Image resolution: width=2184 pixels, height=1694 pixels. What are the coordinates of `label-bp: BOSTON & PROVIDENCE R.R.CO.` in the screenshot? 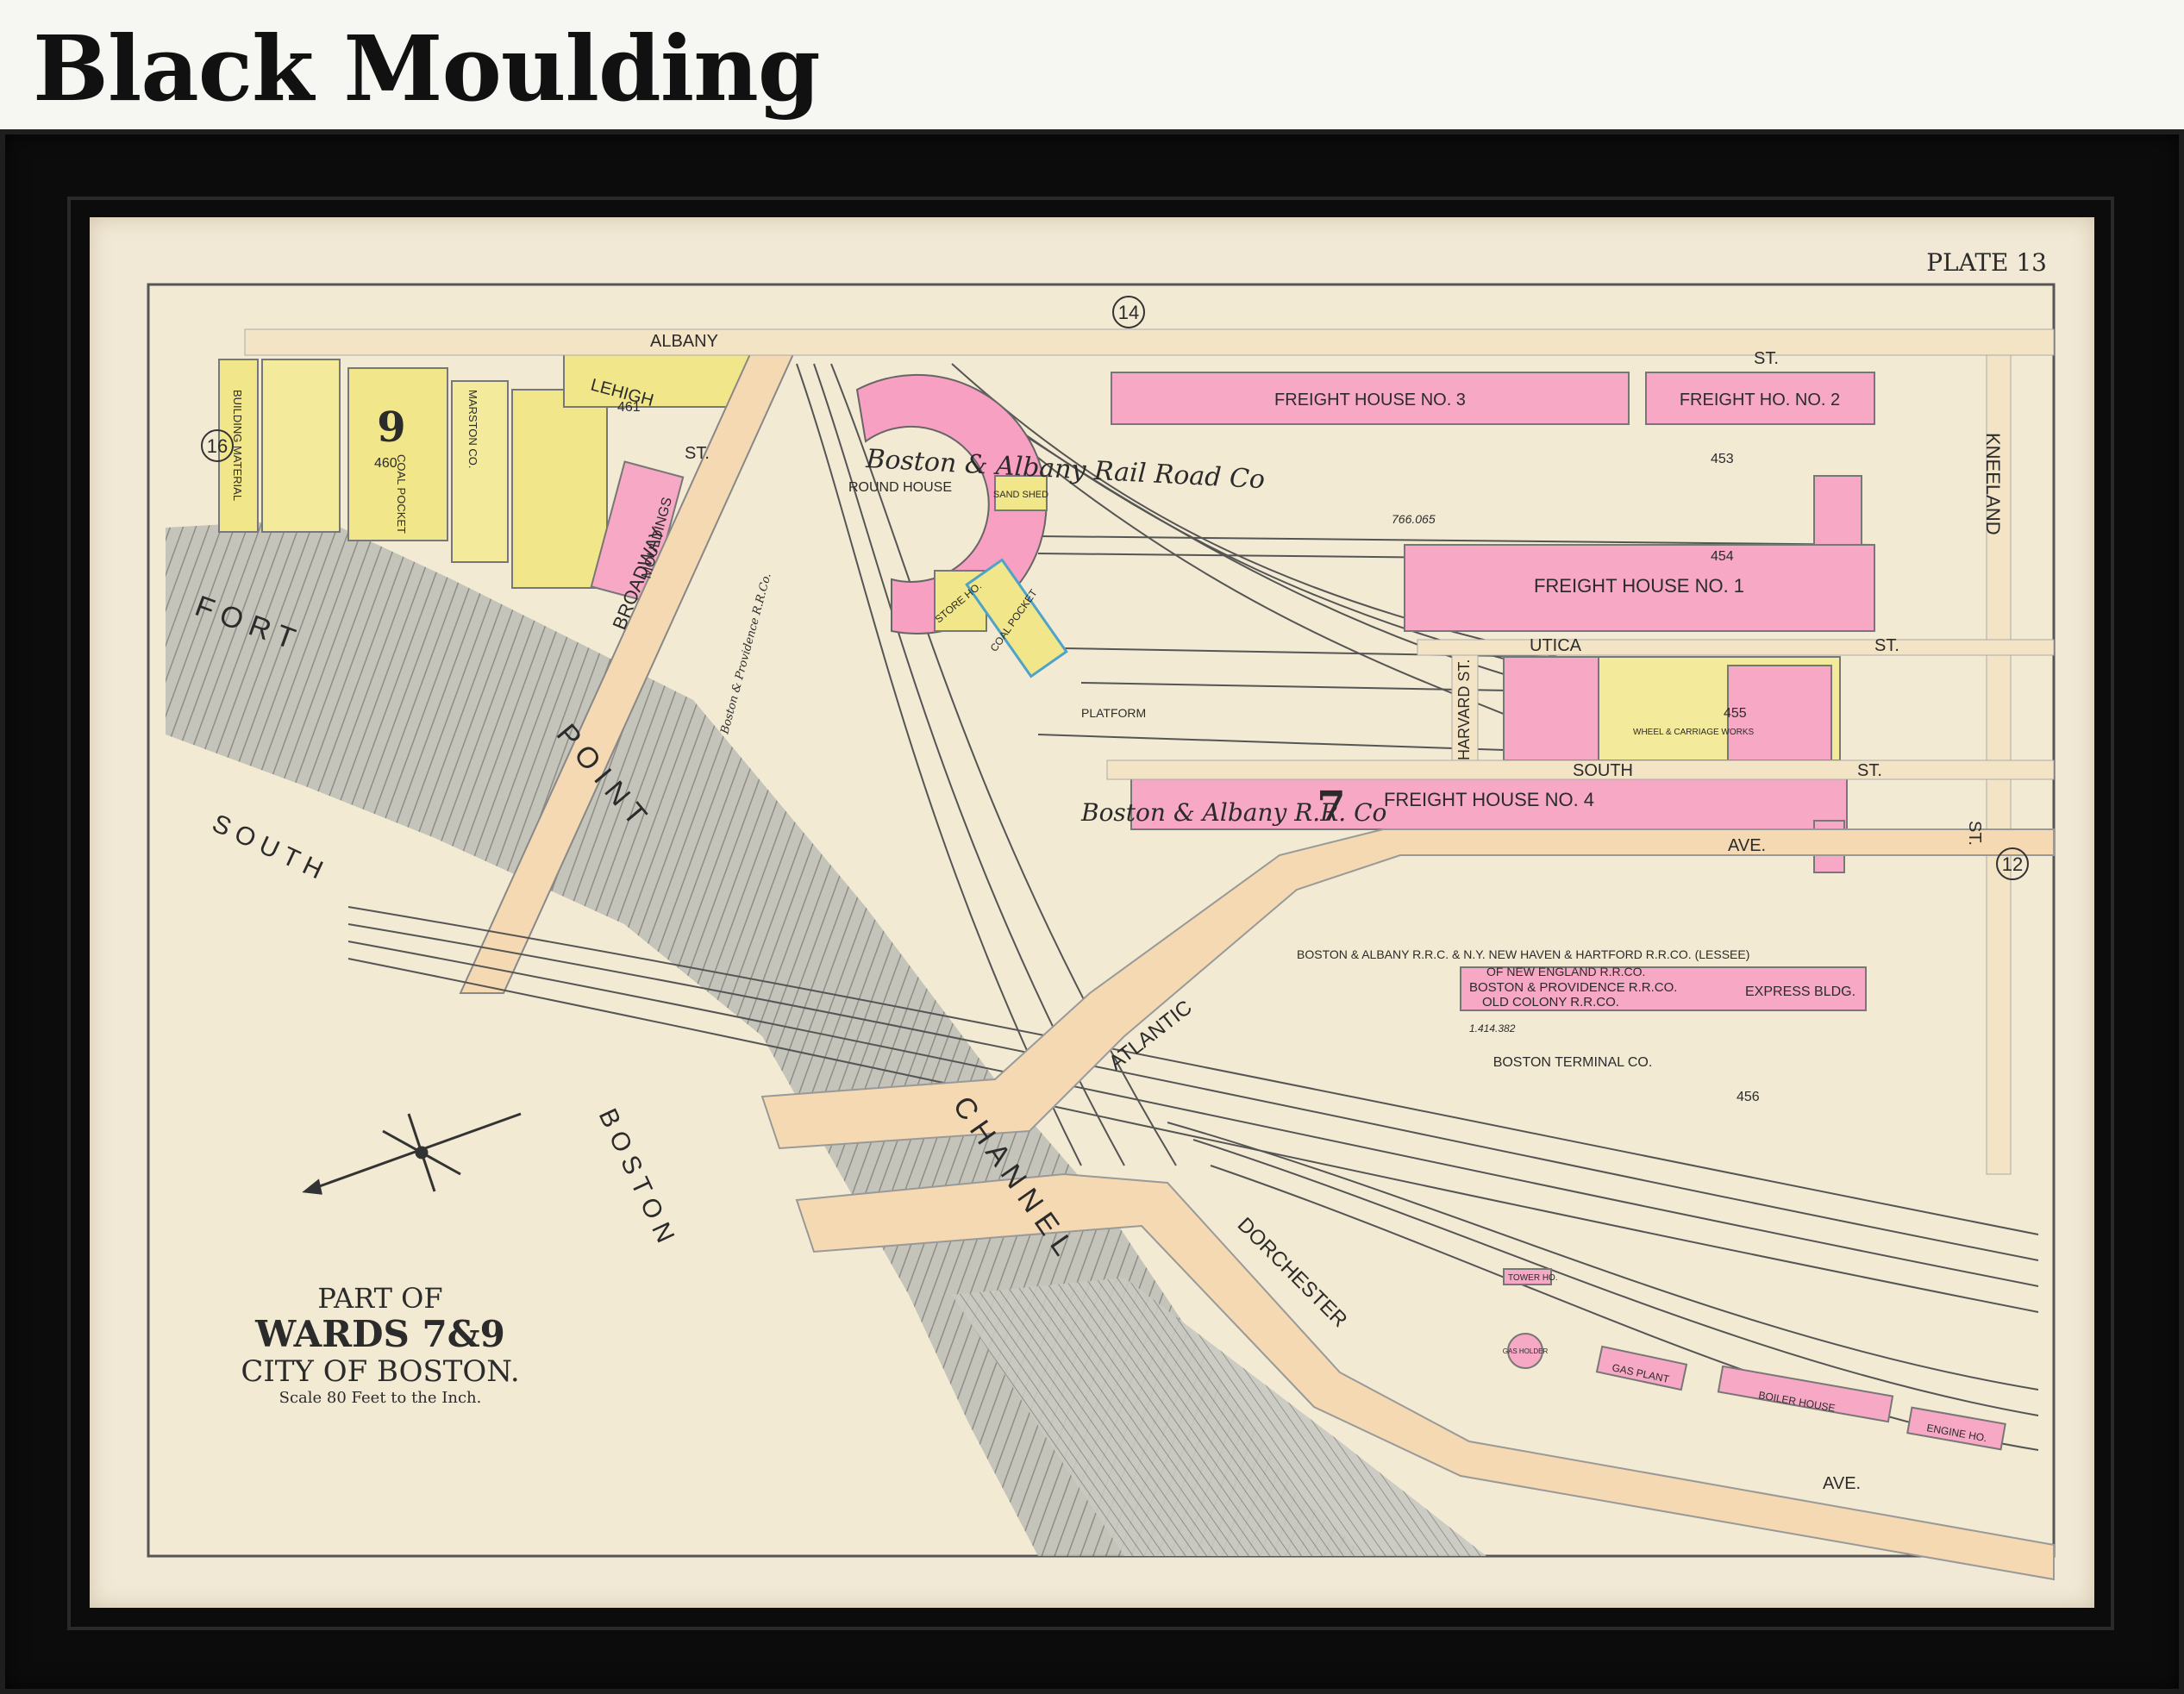 It's located at (1573, 987).